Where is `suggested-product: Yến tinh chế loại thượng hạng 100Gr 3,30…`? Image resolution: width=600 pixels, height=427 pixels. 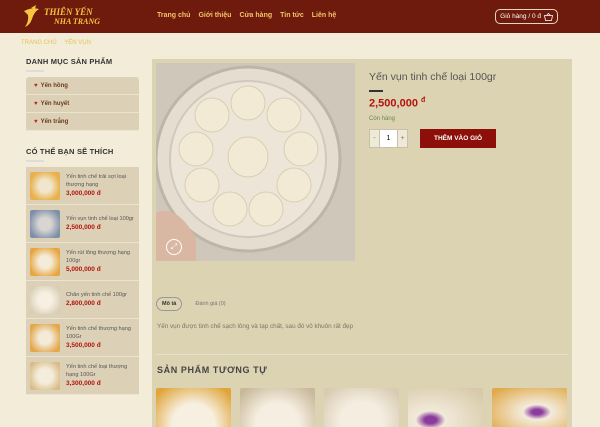
suggested-product: Yến tinh chế loại thượng hạng 100Gr 3,30… is located at coordinates (82, 376).